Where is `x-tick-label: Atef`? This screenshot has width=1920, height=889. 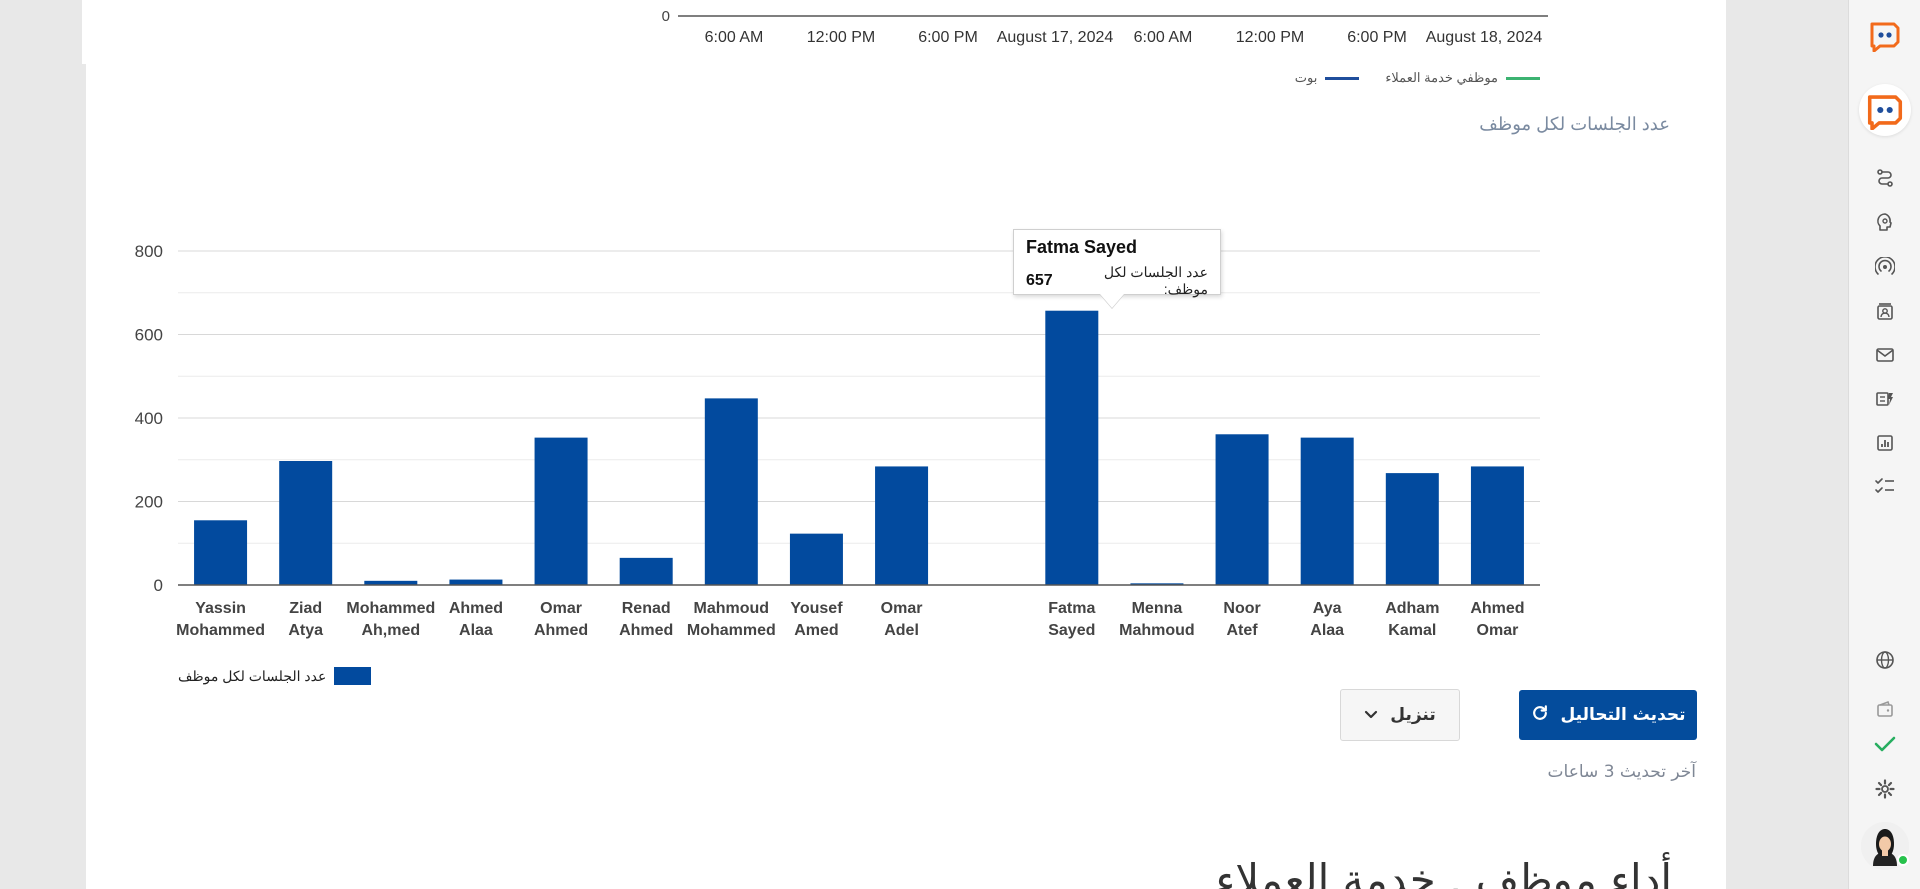 x-tick-label: Atef is located at coordinates (1243, 630).